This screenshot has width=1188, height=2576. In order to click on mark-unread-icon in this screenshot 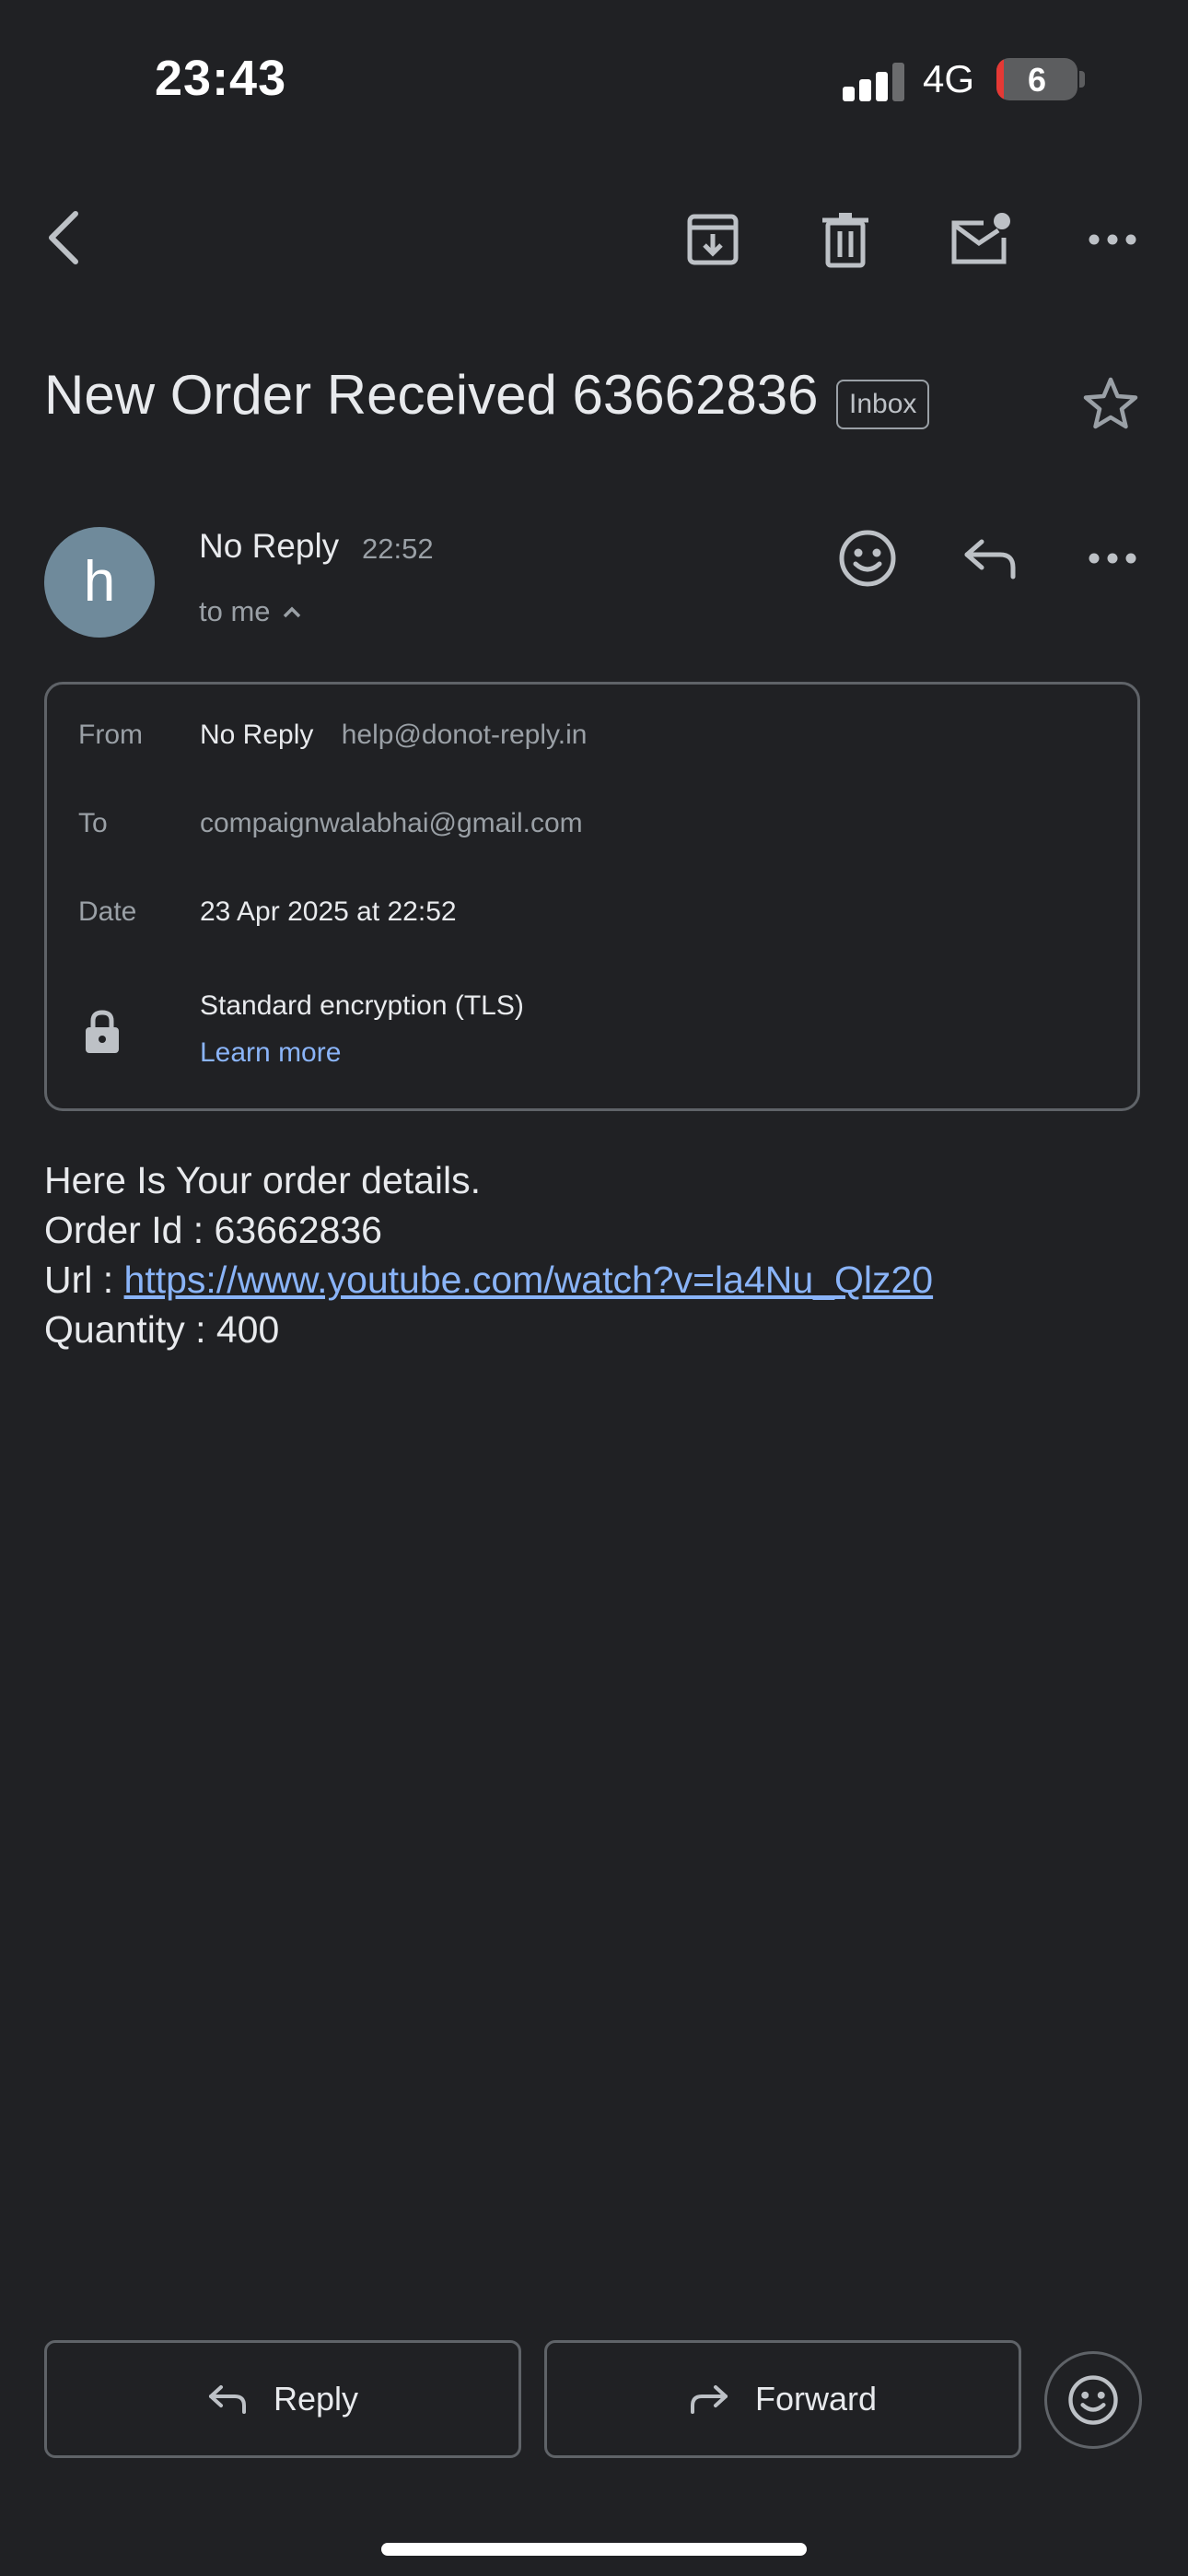, I will do `click(980, 238)`.